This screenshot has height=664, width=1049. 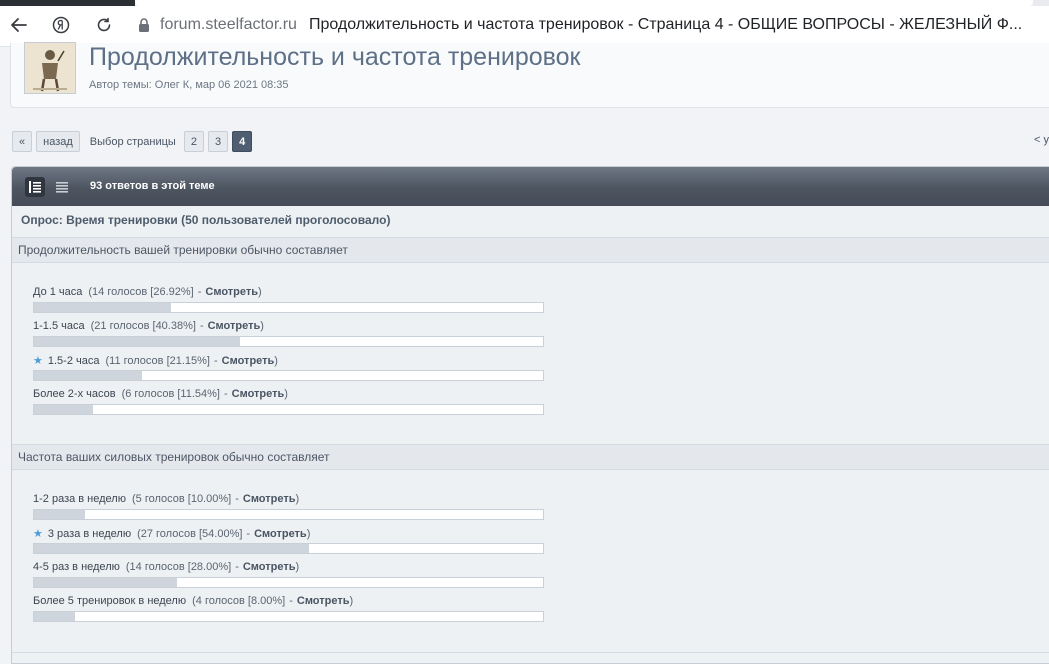 I want to click on lock-icon, so click(x=144, y=25).